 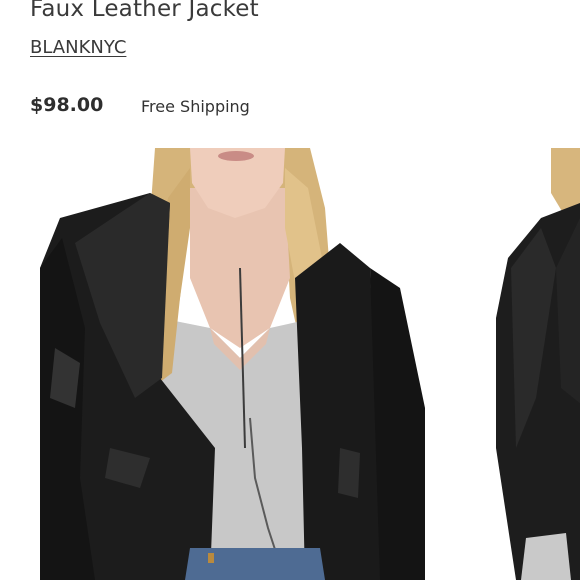 I want to click on product-image-next, so click(x=538, y=364).